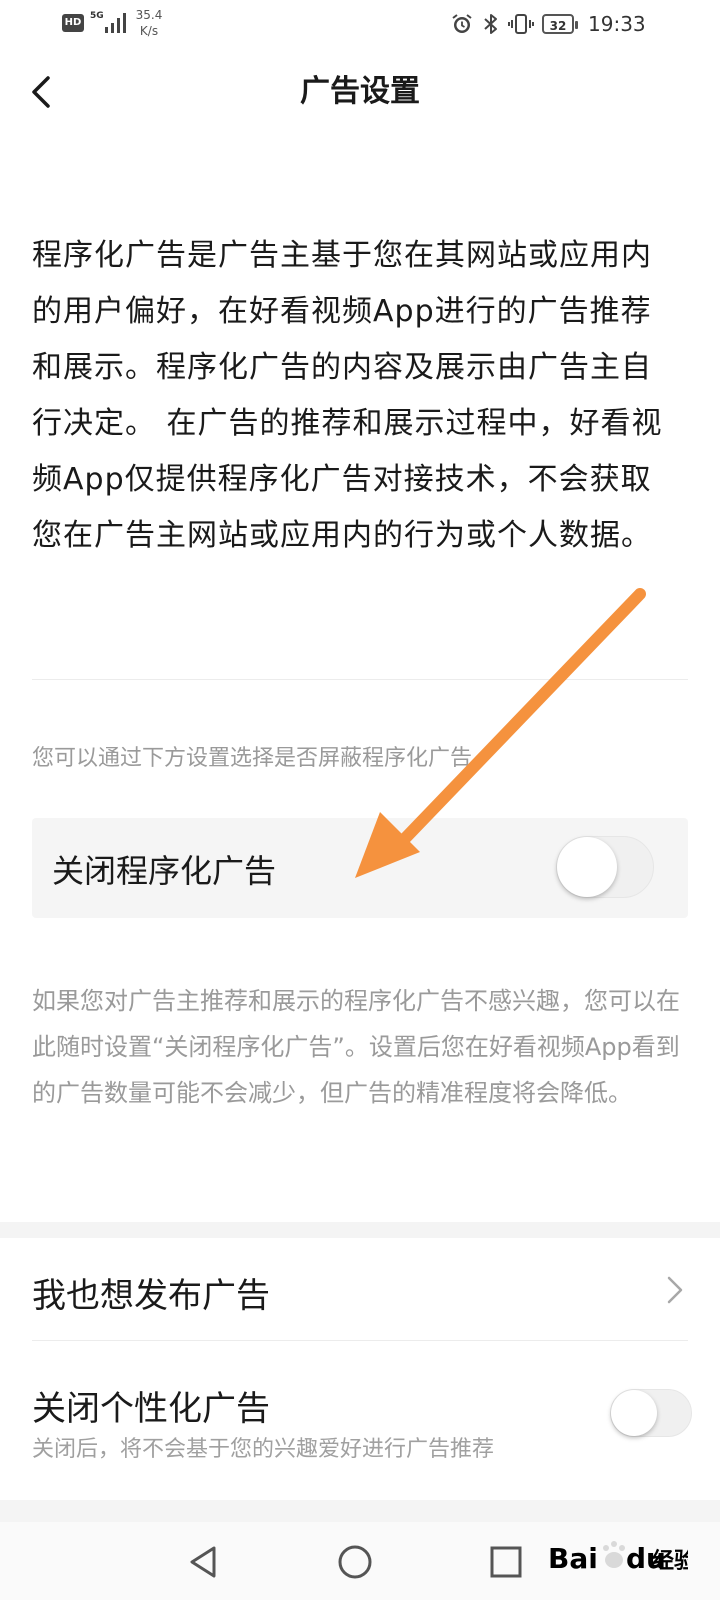 This screenshot has width=720, height=1600. I want to click on bluetooth-icon, so click(490, 24).